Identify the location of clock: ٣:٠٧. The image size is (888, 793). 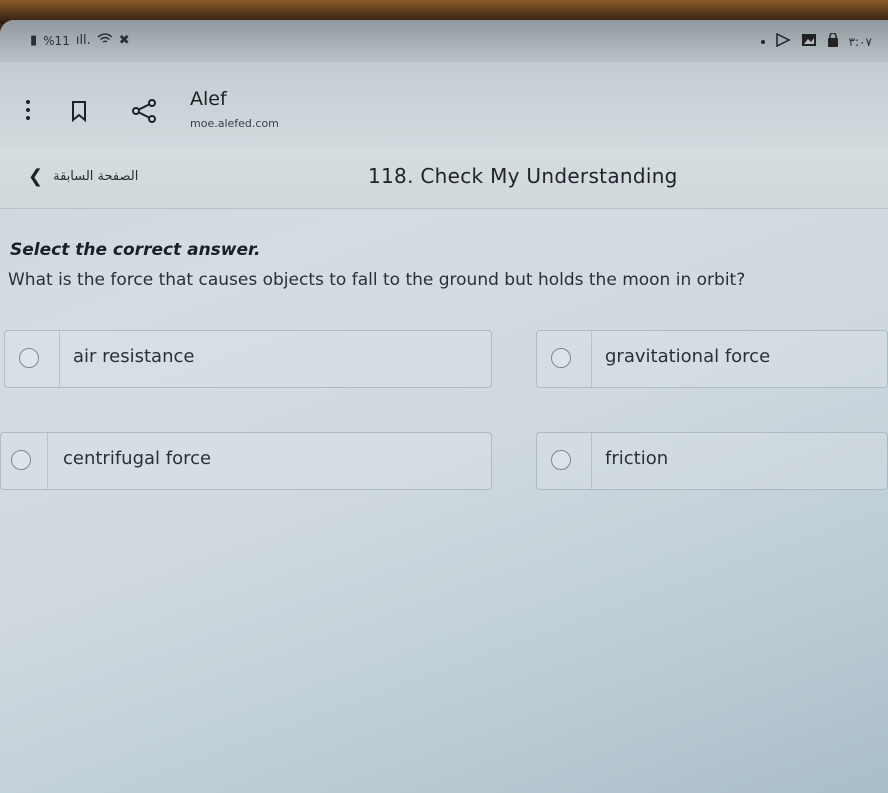
(860, 42).